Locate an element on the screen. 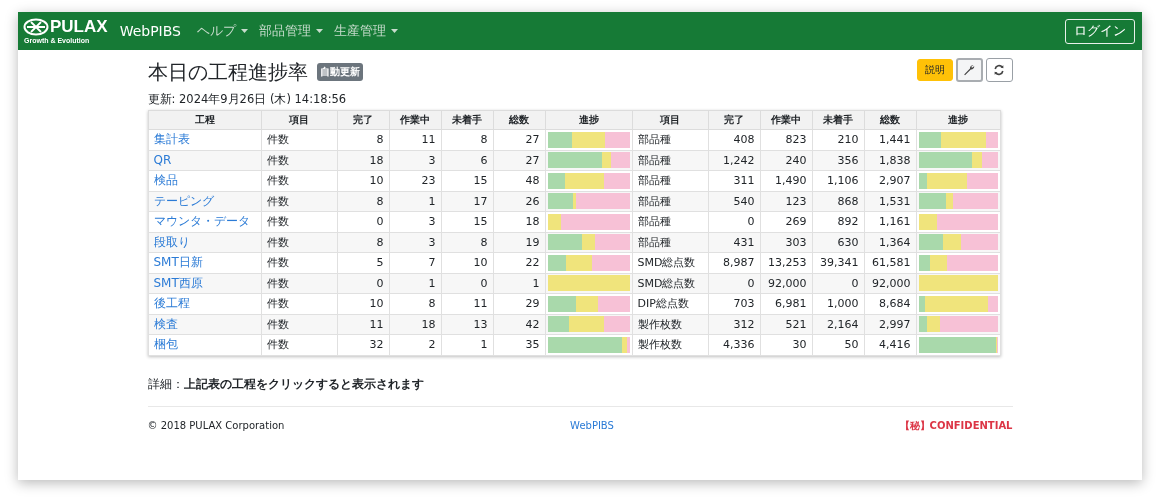 Image resolution: width=1160 pixels, height=504 pixels. refresh-button is located at coordinates (999, 70).